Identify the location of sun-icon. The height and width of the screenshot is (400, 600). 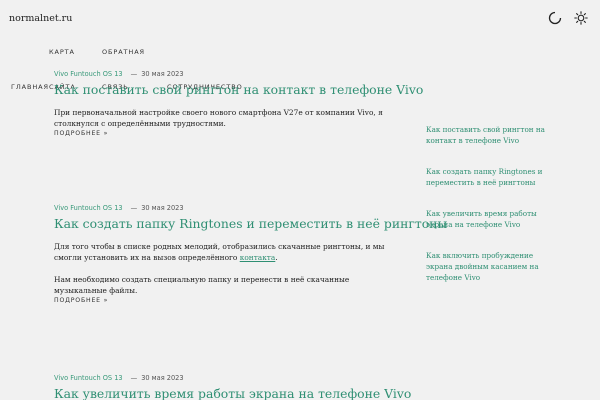
(581, 18).